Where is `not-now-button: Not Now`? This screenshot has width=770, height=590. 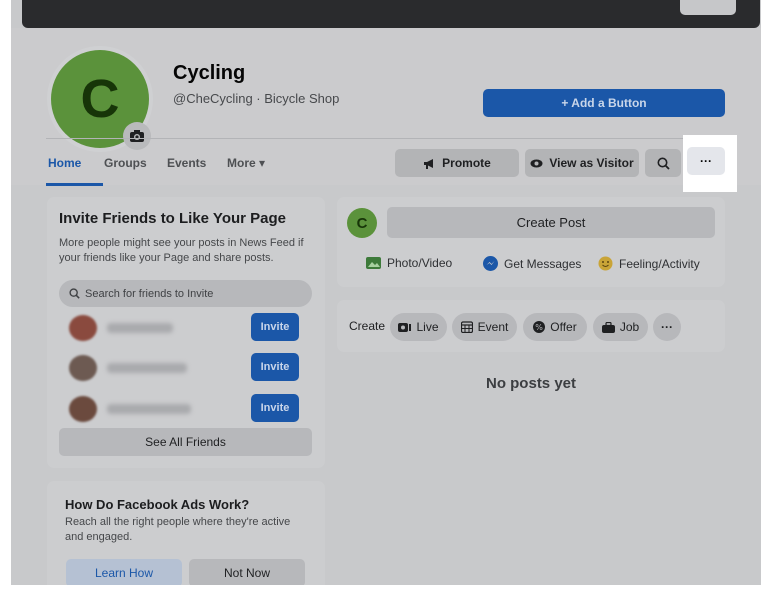 not-now-button: Not Now is located at coordinates (247, 572).